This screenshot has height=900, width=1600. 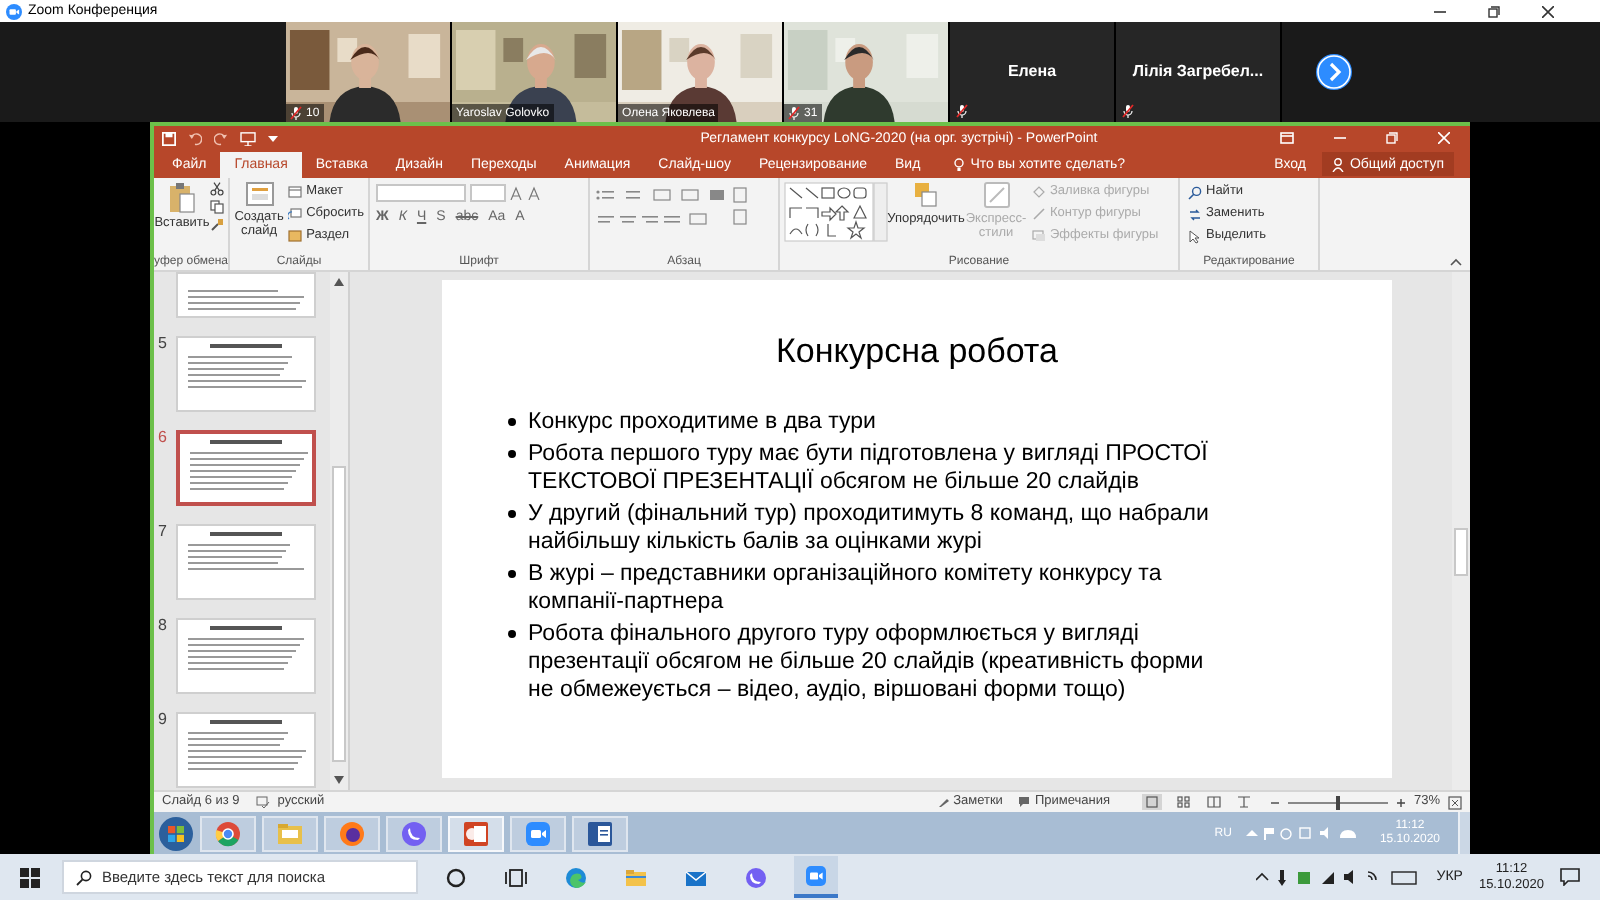 What do you see at coordinates (217, 207) in the screenshot?
I see `copy-icon` at bounding box center [217, 207].